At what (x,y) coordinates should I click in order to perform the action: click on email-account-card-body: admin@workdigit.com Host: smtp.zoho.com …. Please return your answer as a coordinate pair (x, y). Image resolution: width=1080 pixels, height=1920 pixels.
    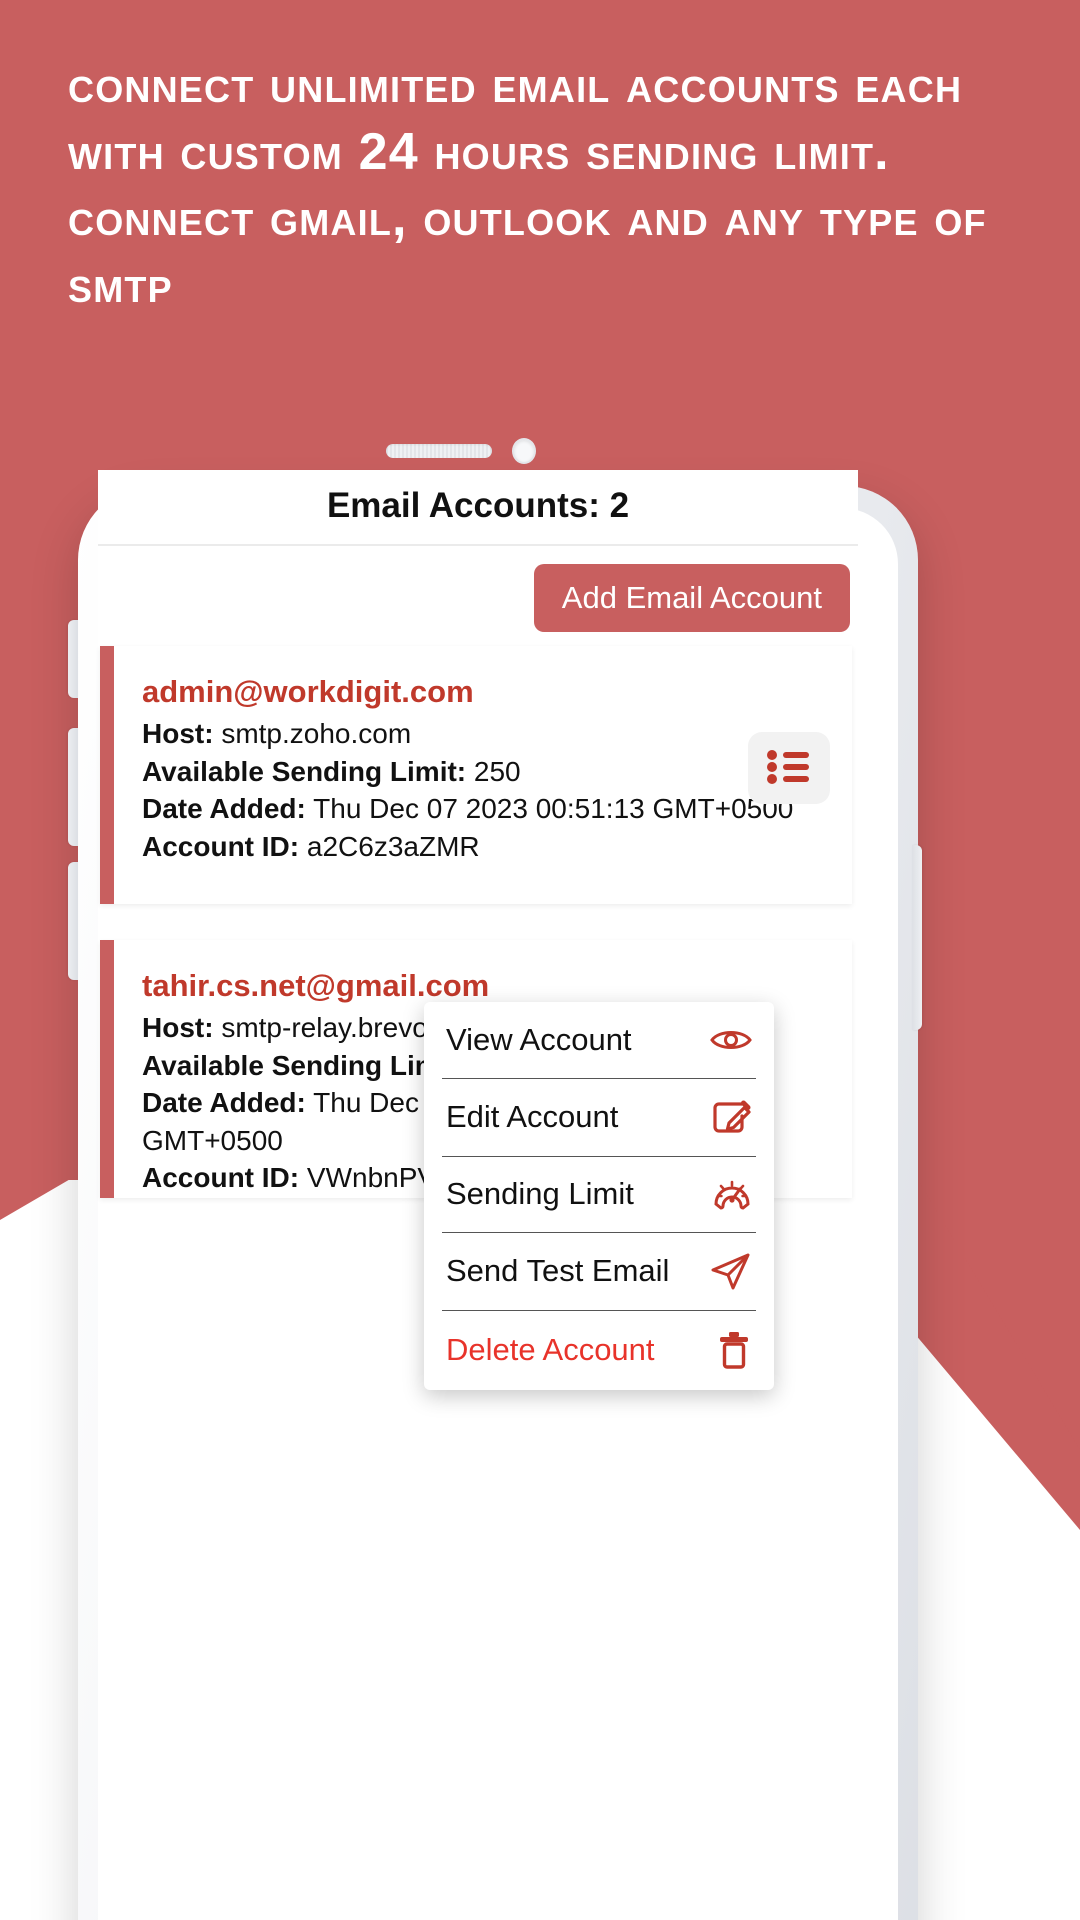
    Looking at the image, I should click on (483, 760).